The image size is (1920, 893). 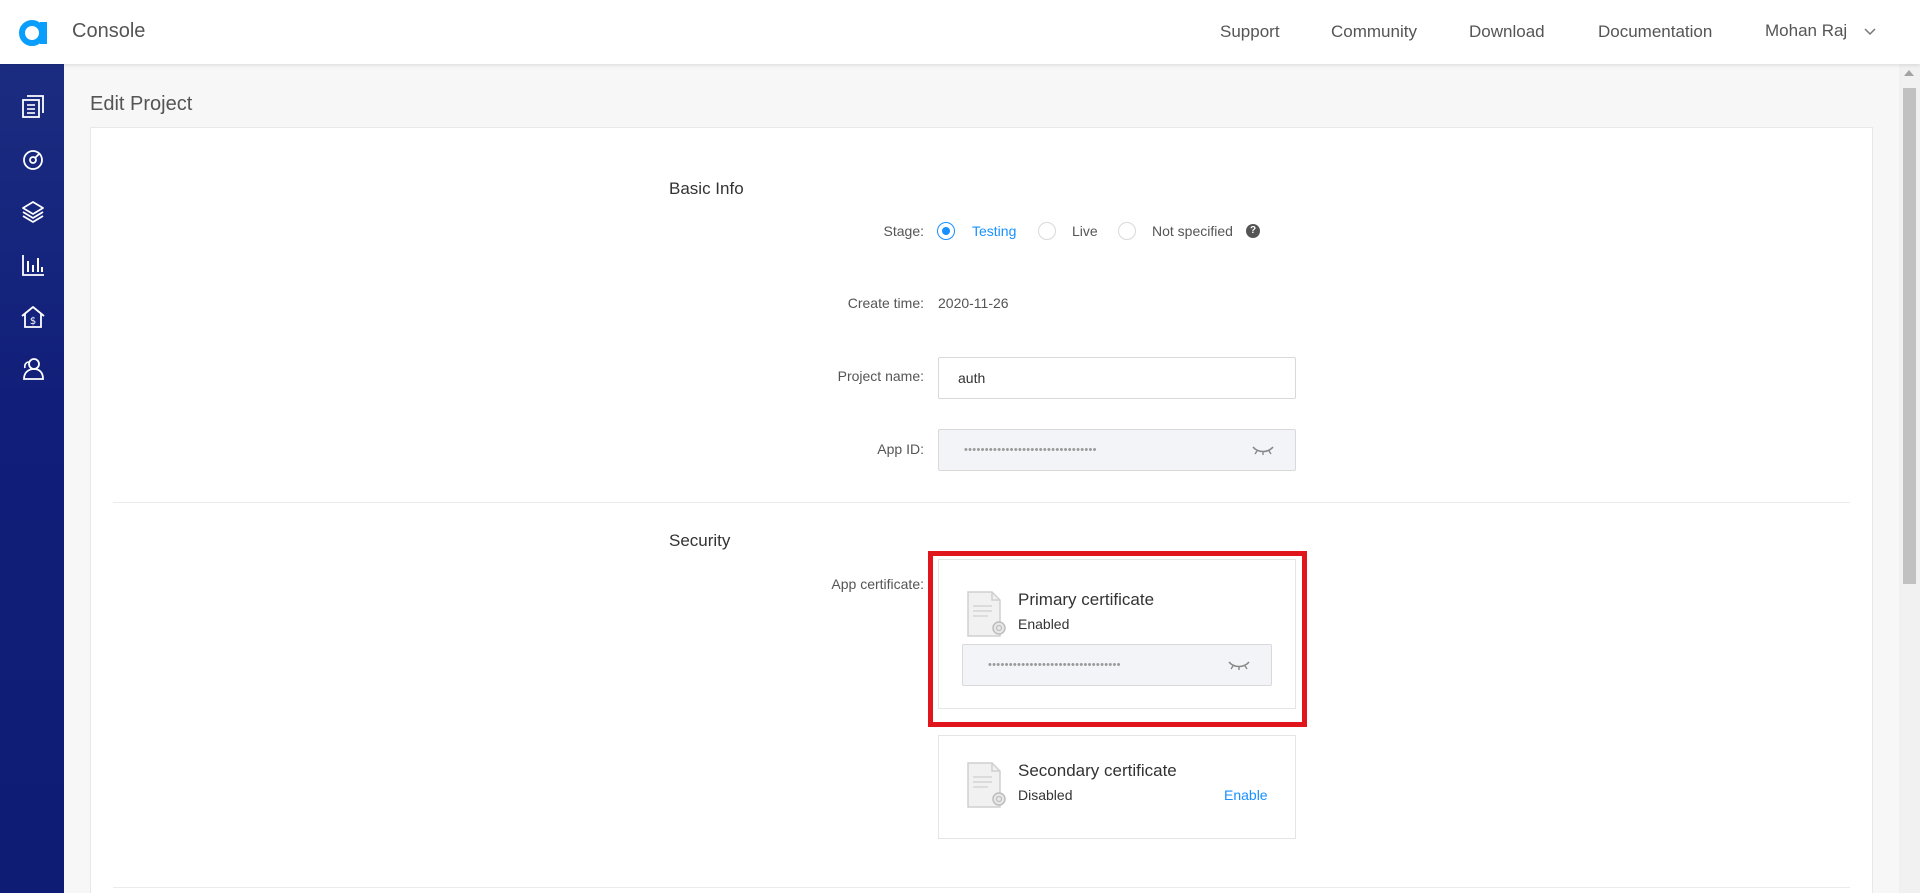 I want to click on certificate-icon, so click(x=986, y=785).